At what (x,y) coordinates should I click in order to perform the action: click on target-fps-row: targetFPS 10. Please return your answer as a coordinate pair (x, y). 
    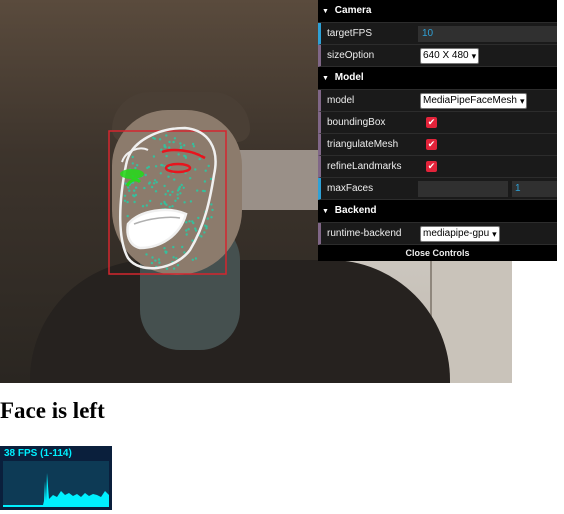
    Looking at the image, I should click on (437, 34).